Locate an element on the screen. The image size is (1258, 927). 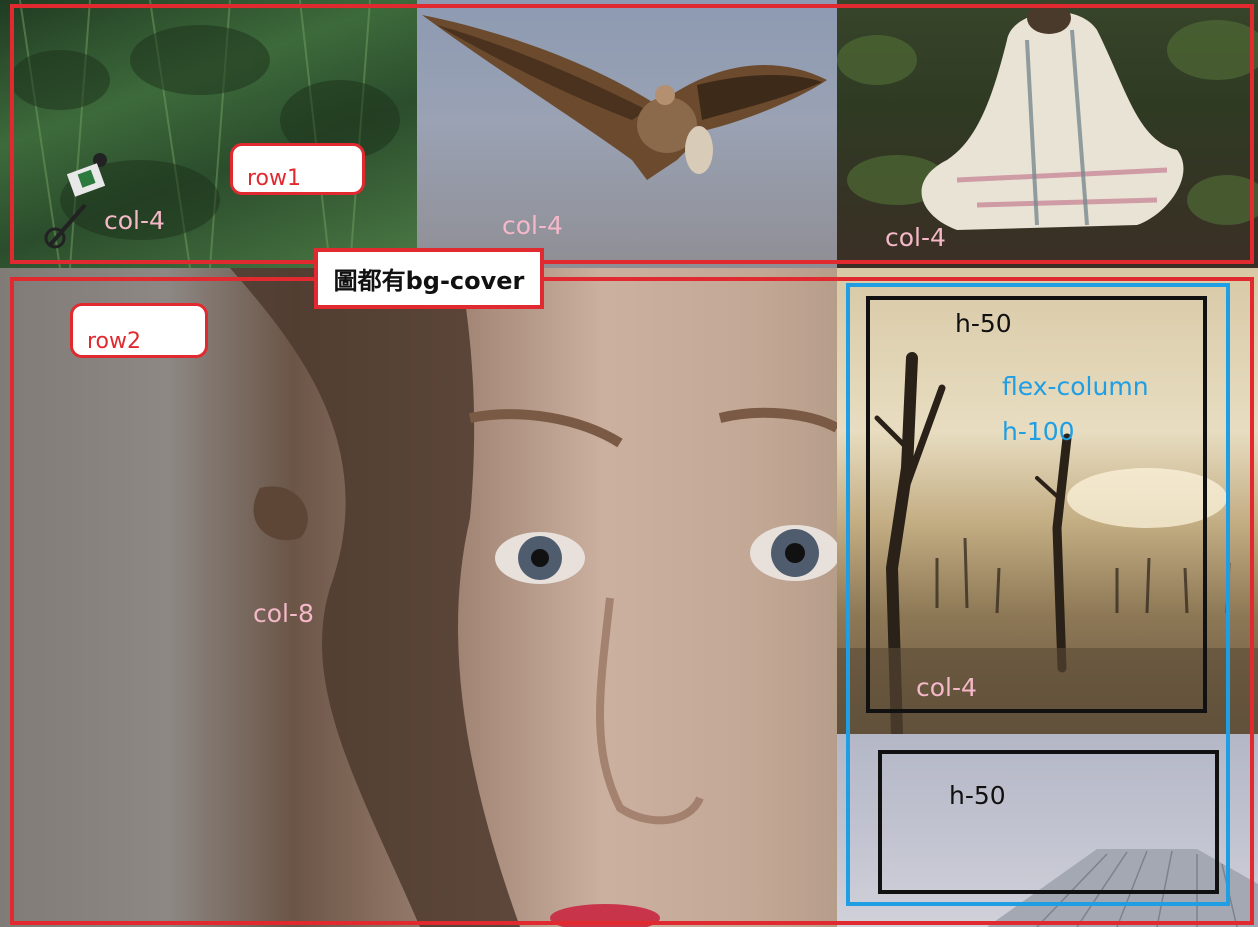
col4-forest-label: col-4 is located at coordinates (134, 220).